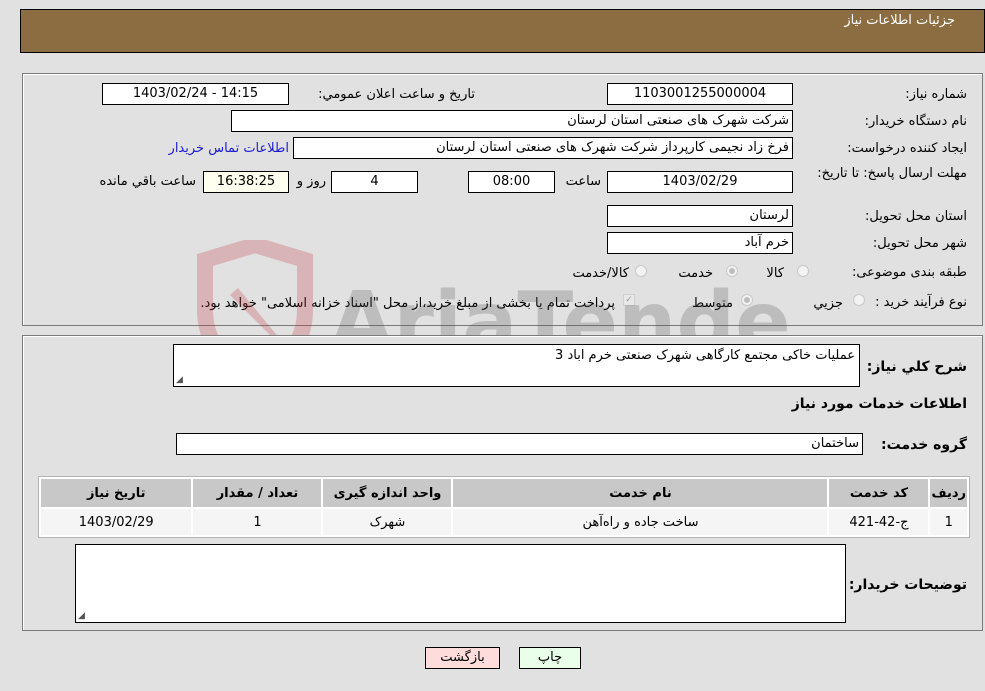 The width and height of the screenshot is (985, 691). I want to click on col-header-service-name: نام خدمت, so click(640, 493).